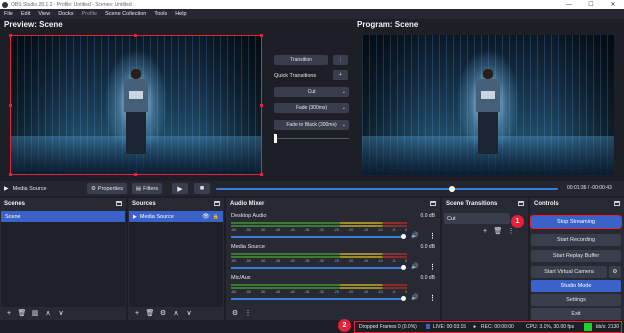 The image size is (624, 333). What do you see at coordinates (25, 14) in the screenshot?
I see `menu-edit: Edit` at bounding box center [25, 14].